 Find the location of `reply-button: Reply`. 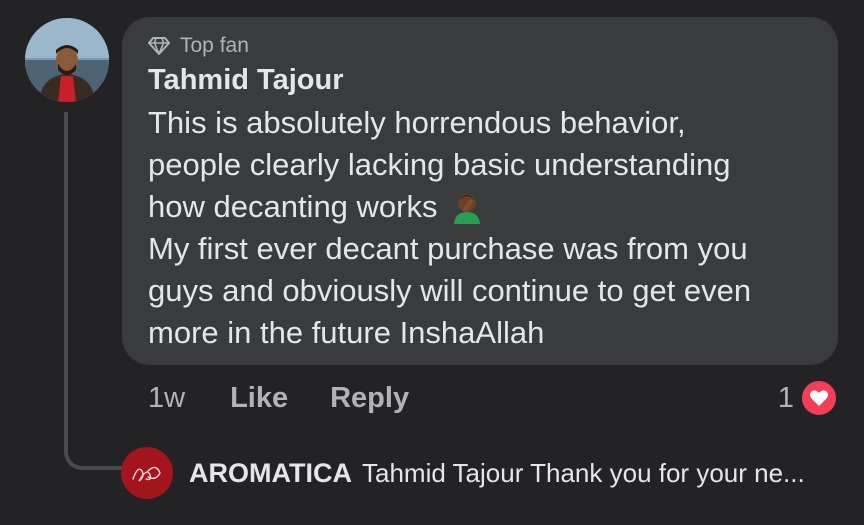

reply-button: Reply is located at coordinates (369, 398).